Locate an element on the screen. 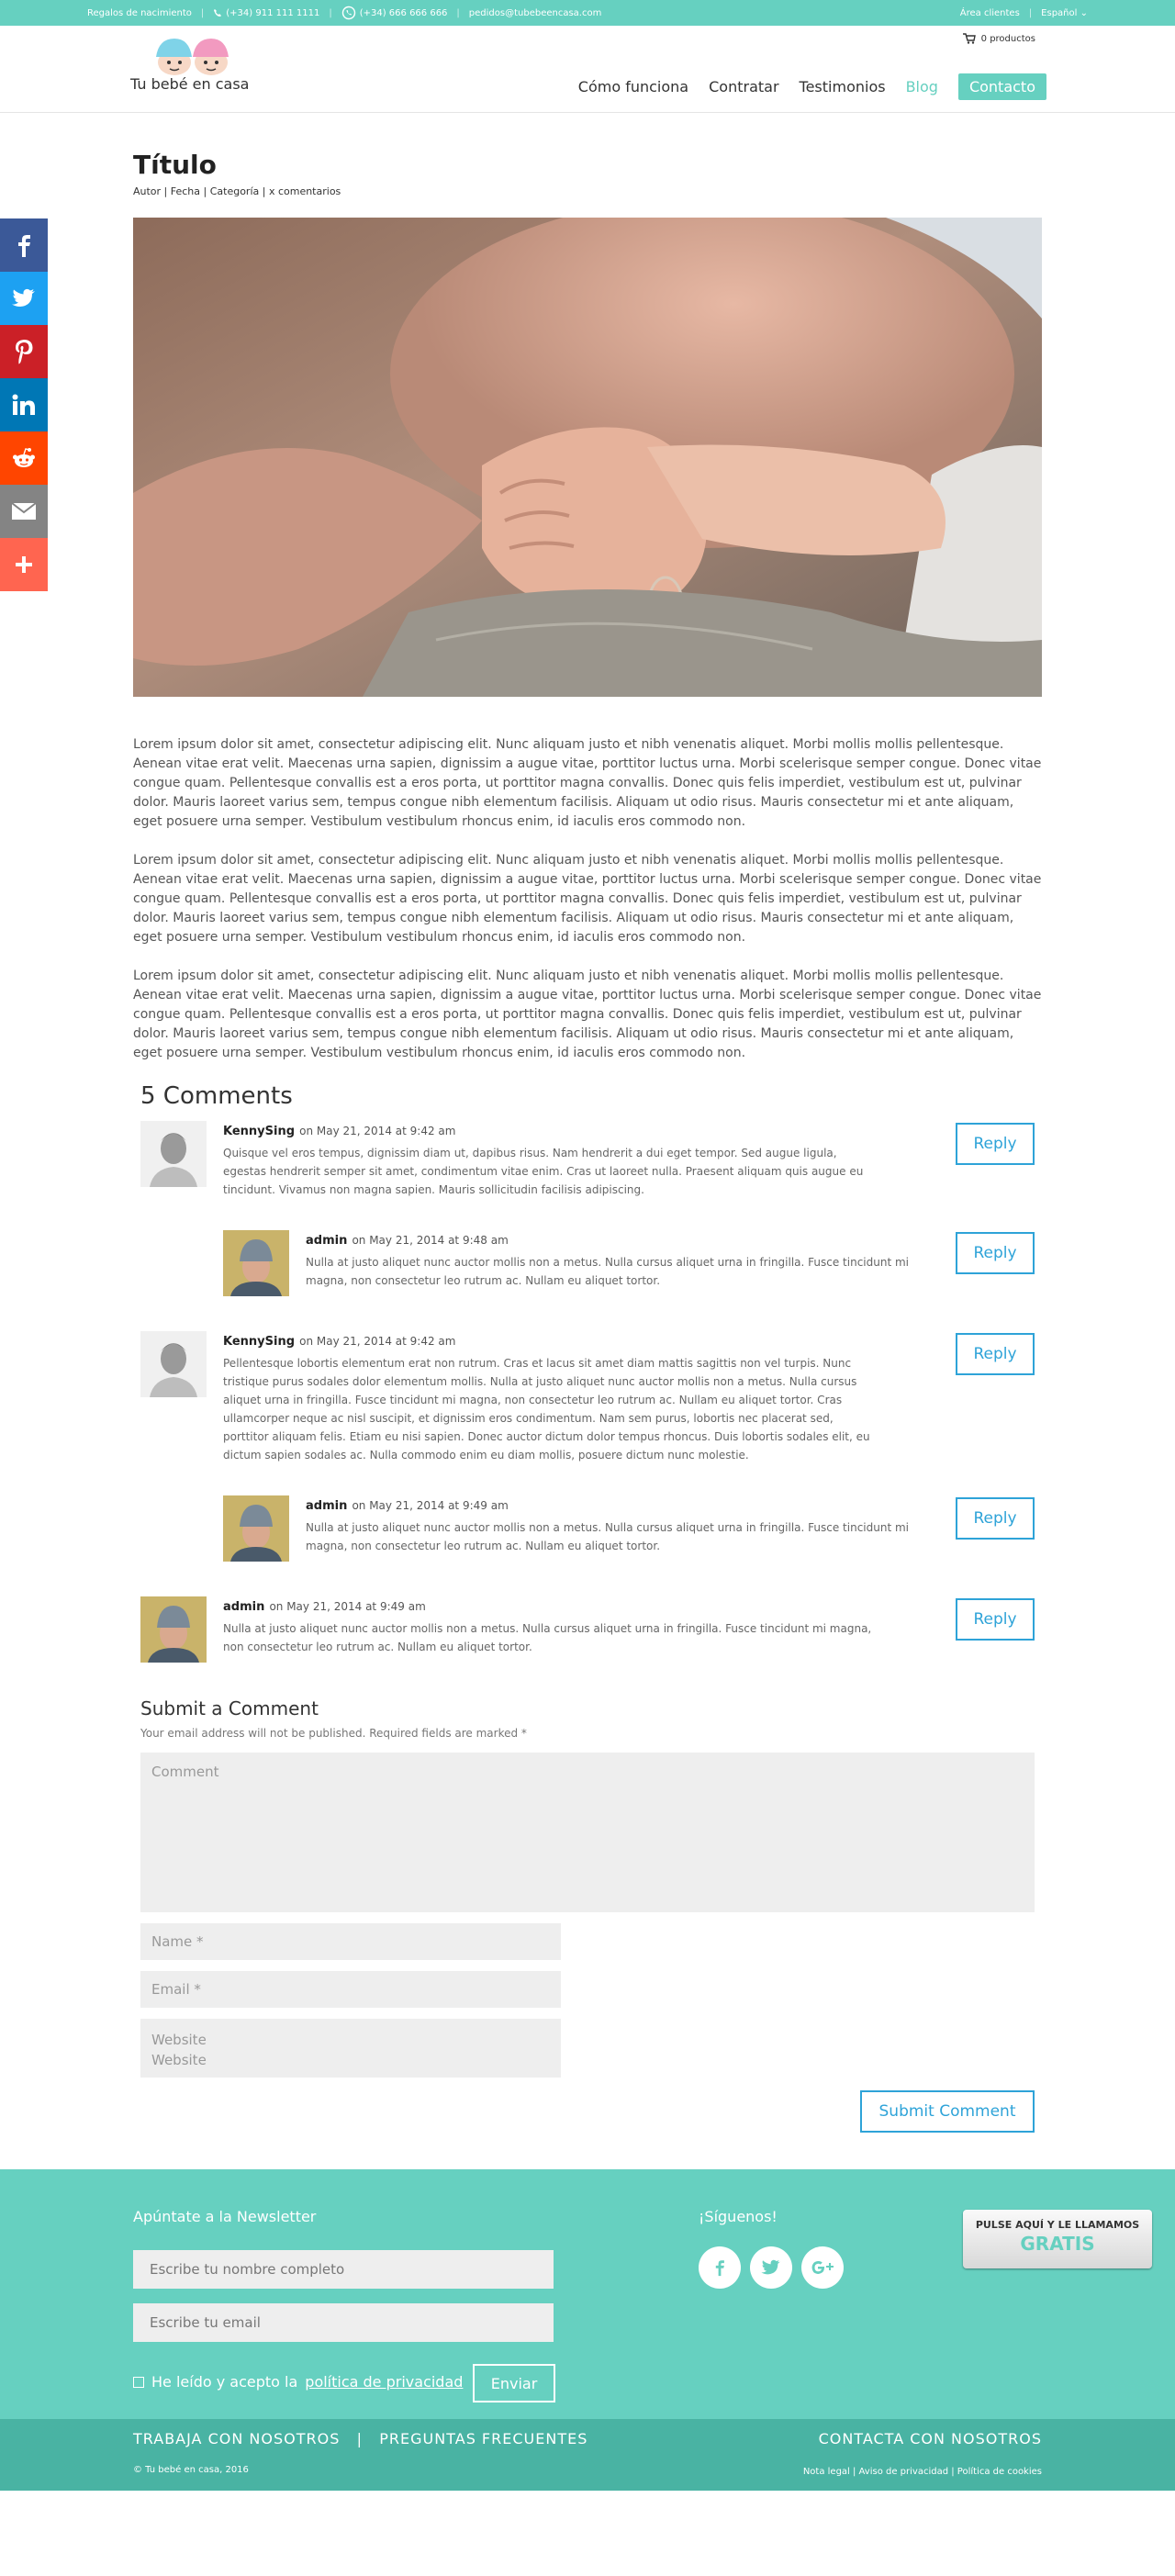  phone-icon is located at coordinates (218, 13).